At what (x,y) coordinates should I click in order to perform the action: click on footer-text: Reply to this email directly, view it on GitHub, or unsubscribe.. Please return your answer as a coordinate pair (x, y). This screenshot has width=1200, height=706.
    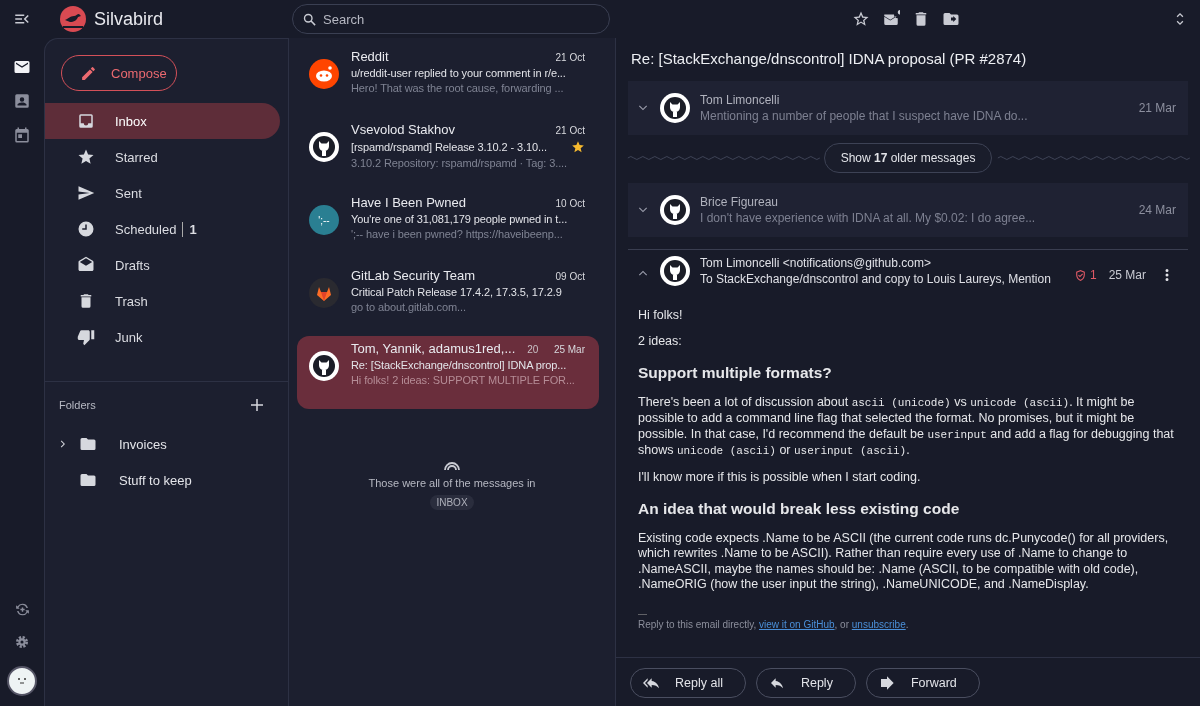
    Looking at the image, I should click on (774, 624).